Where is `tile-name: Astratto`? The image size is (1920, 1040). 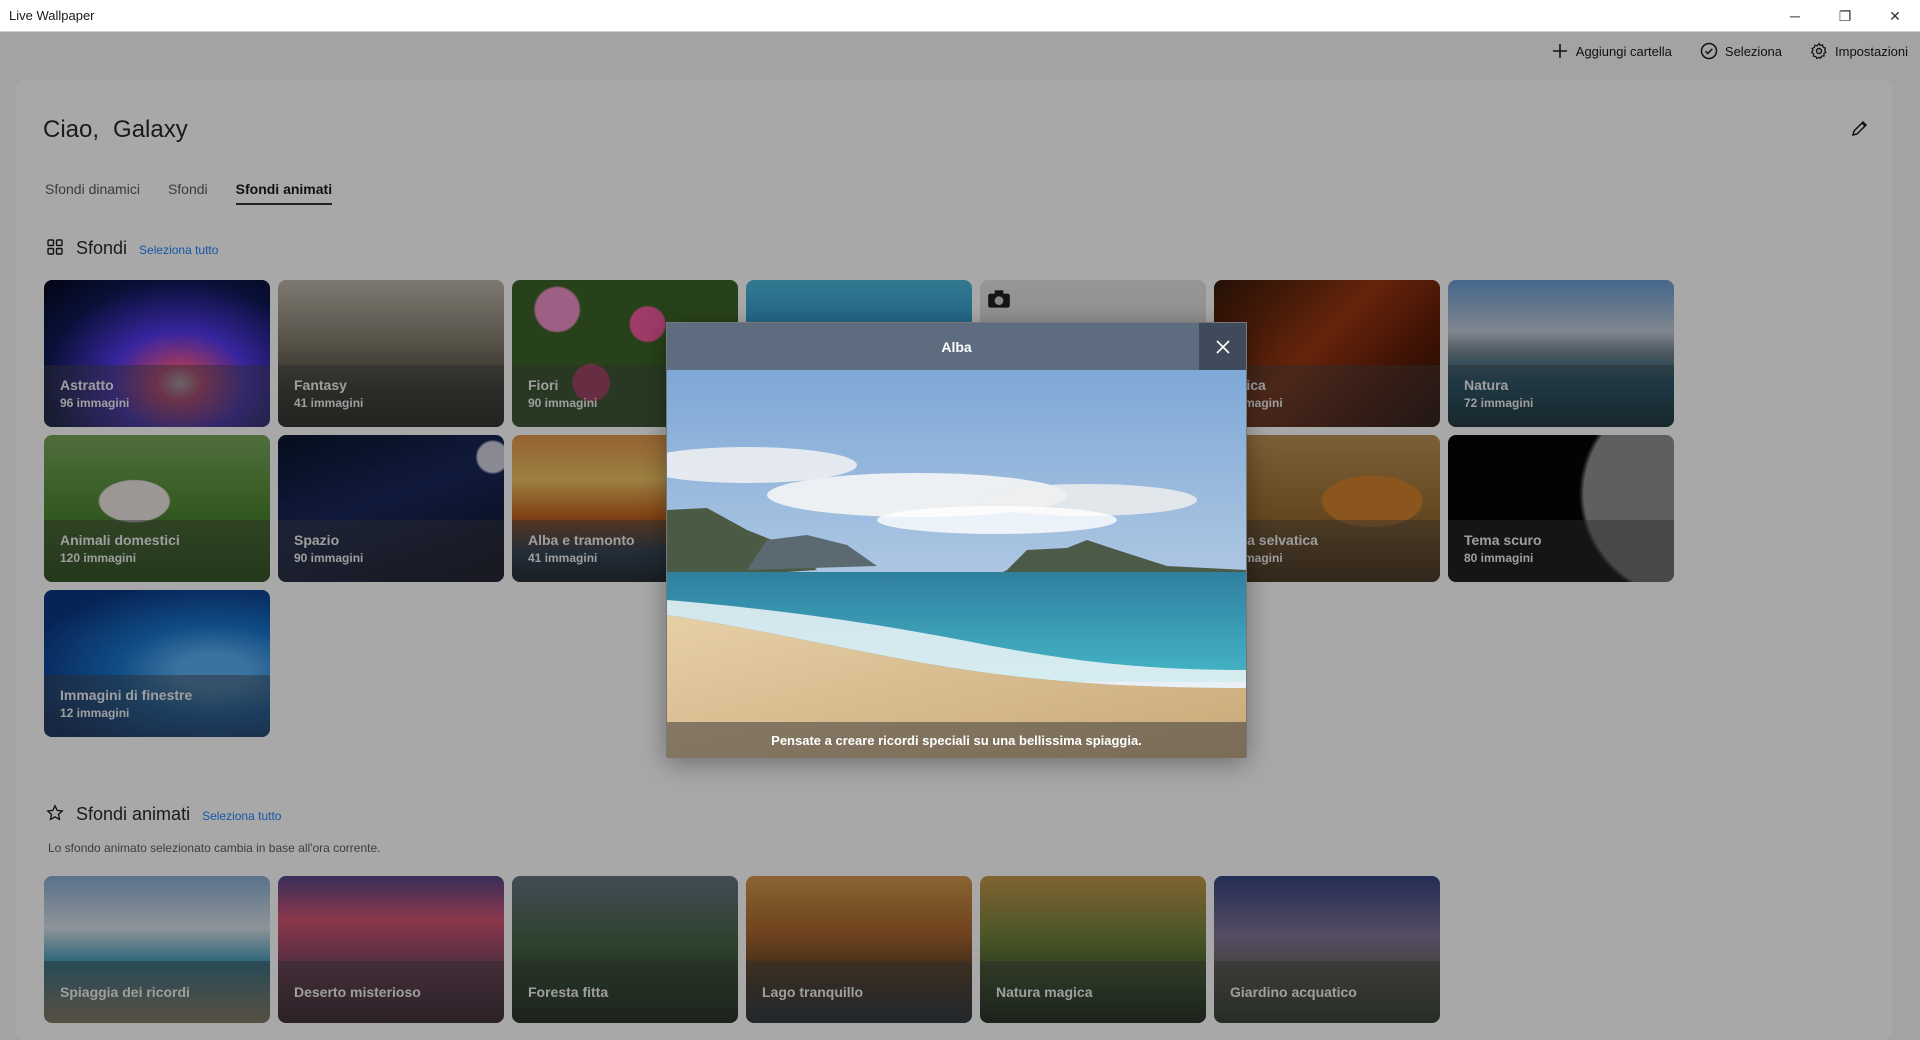 tile-name: Astratto is located at coordinates (87, 385).